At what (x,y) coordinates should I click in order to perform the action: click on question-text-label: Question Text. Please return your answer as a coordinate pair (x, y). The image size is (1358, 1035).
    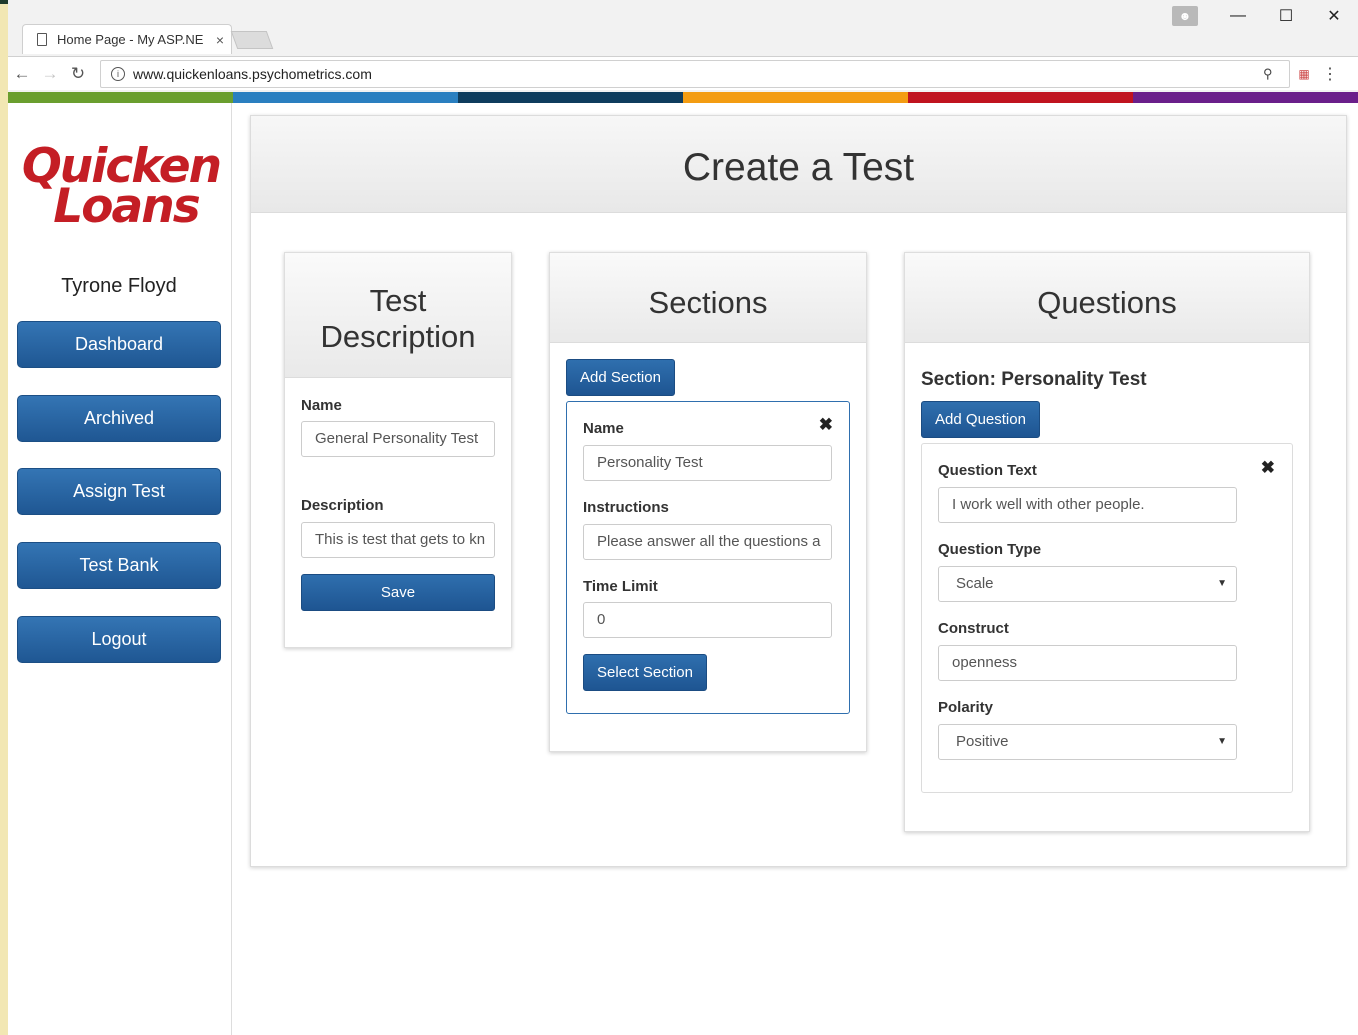
    Looking at the image, I should click on (987, 470).